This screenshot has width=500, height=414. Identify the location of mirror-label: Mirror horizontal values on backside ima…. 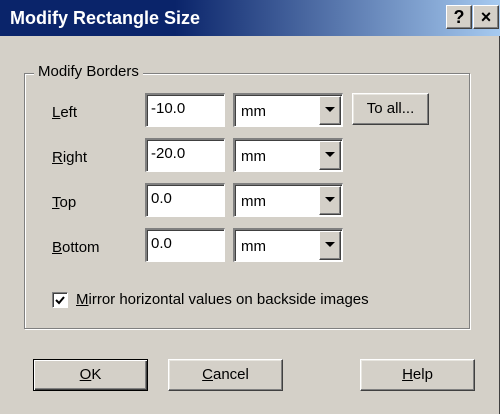
(222, 300).